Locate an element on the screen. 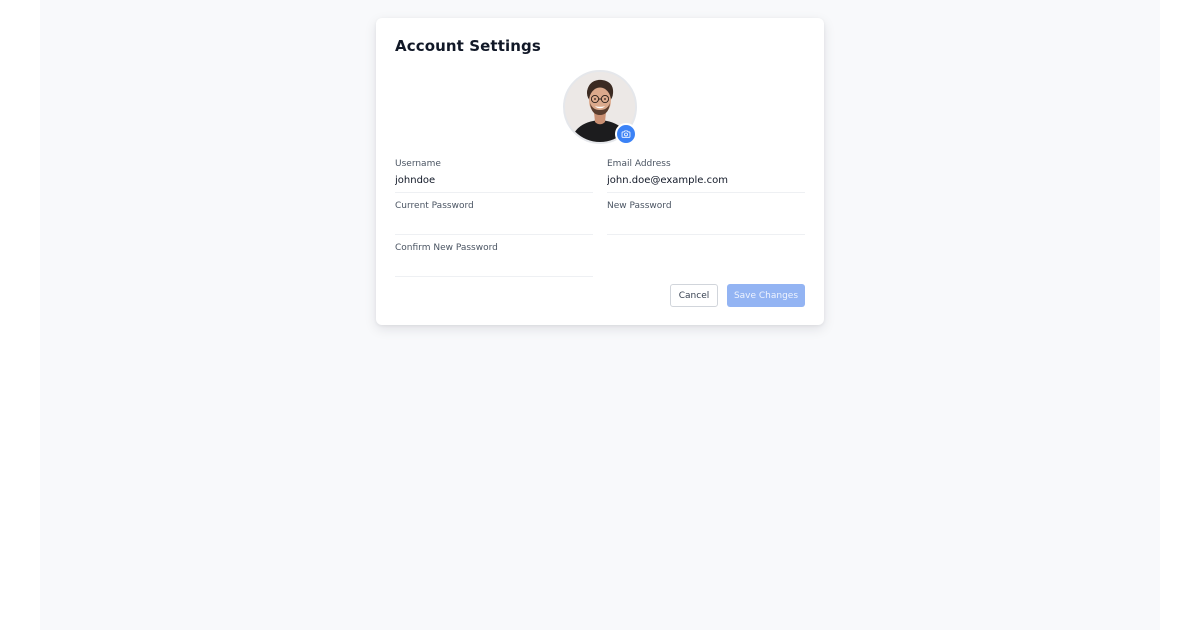 This screenshot has height=630, width=1200. camera-icon is located at coordinates (626, 134).